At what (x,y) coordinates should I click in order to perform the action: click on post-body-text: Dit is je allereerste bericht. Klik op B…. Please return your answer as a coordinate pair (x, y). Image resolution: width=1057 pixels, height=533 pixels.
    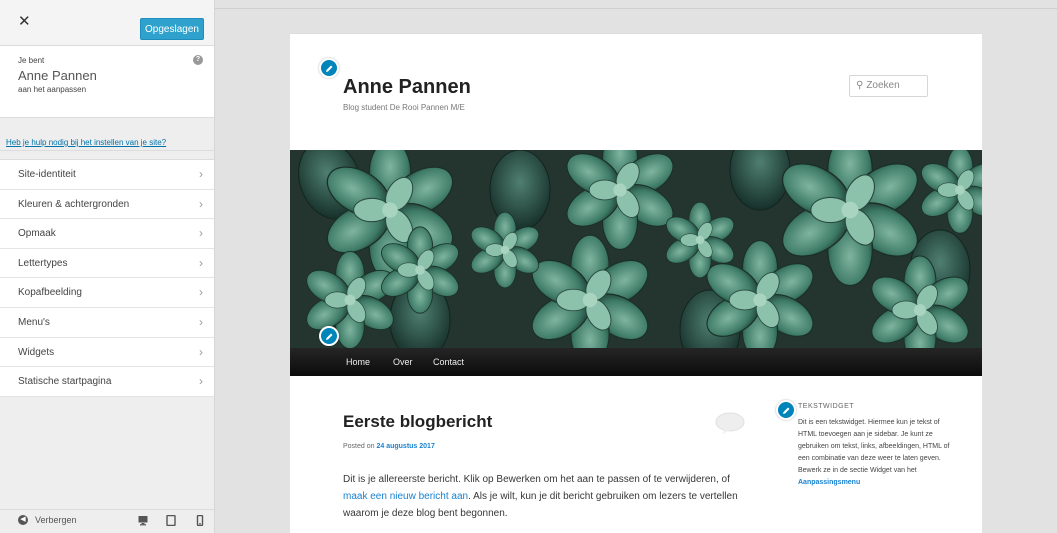
    Looking at the image, I should click on (536, 479).